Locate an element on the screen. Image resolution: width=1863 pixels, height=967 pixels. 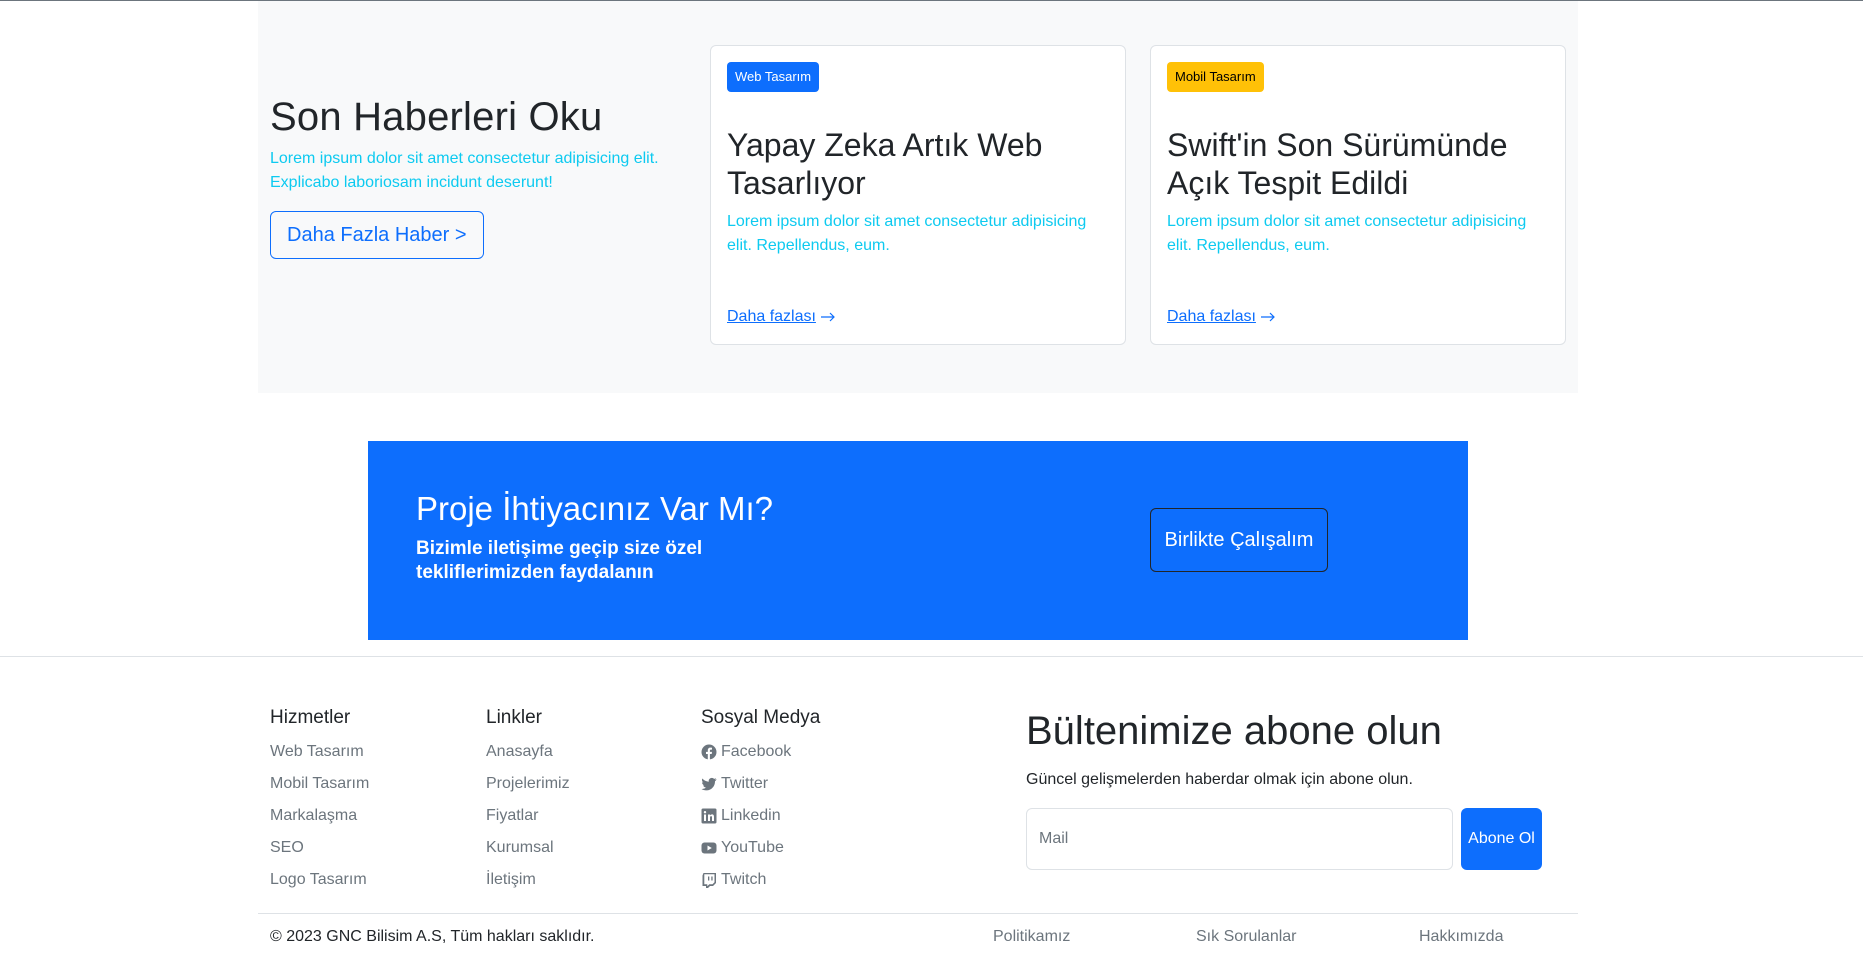
social-link-twitch: Twitch is located at coordinates (760, 880).